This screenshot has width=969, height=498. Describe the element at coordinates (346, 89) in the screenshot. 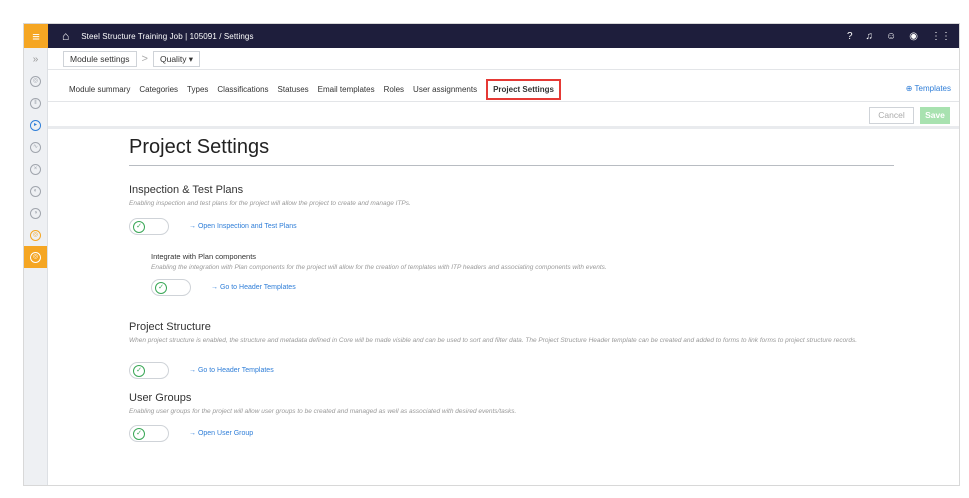

I see `tab-email-templates: Email templates` at that location.